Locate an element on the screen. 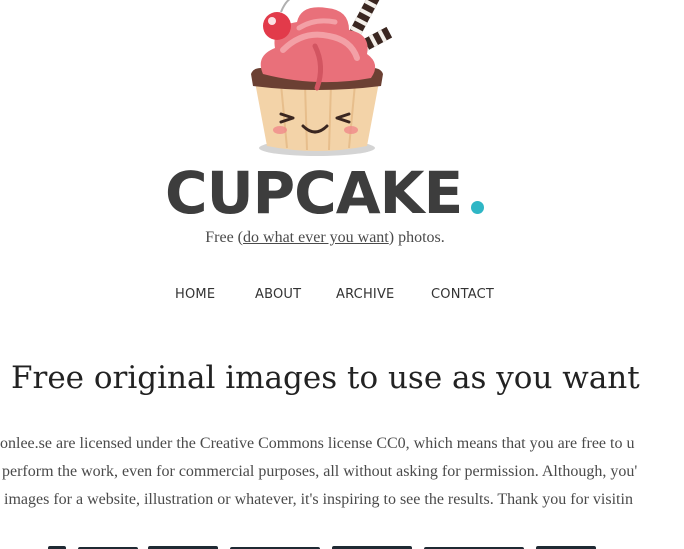 The height and width of the screenshot is (549, 684). tagline-license-link: do what ever you want is located at coordinates (316, 237).